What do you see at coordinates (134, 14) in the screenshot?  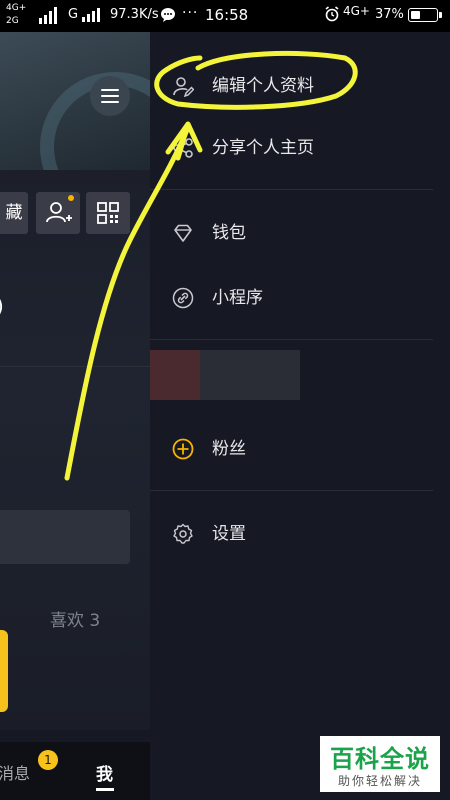 I see `network-speed: 97.3K/s` at bounding box center [134, 14].